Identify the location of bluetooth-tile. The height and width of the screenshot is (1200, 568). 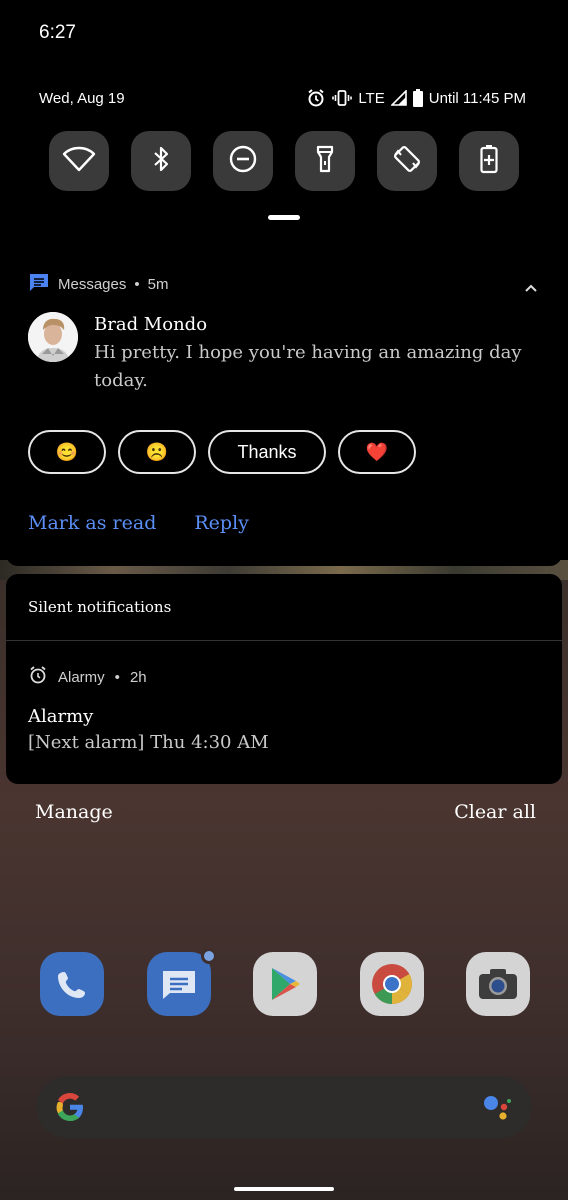
(161, 161).